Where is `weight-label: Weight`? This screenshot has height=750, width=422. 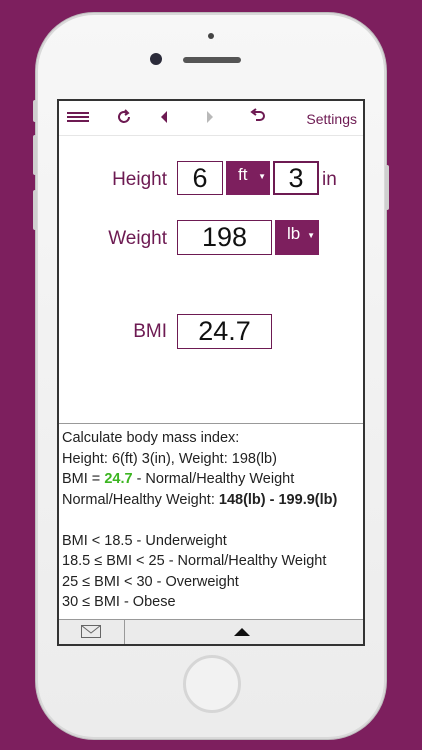
weight-label: Weight is located at coordinates (137, 238).